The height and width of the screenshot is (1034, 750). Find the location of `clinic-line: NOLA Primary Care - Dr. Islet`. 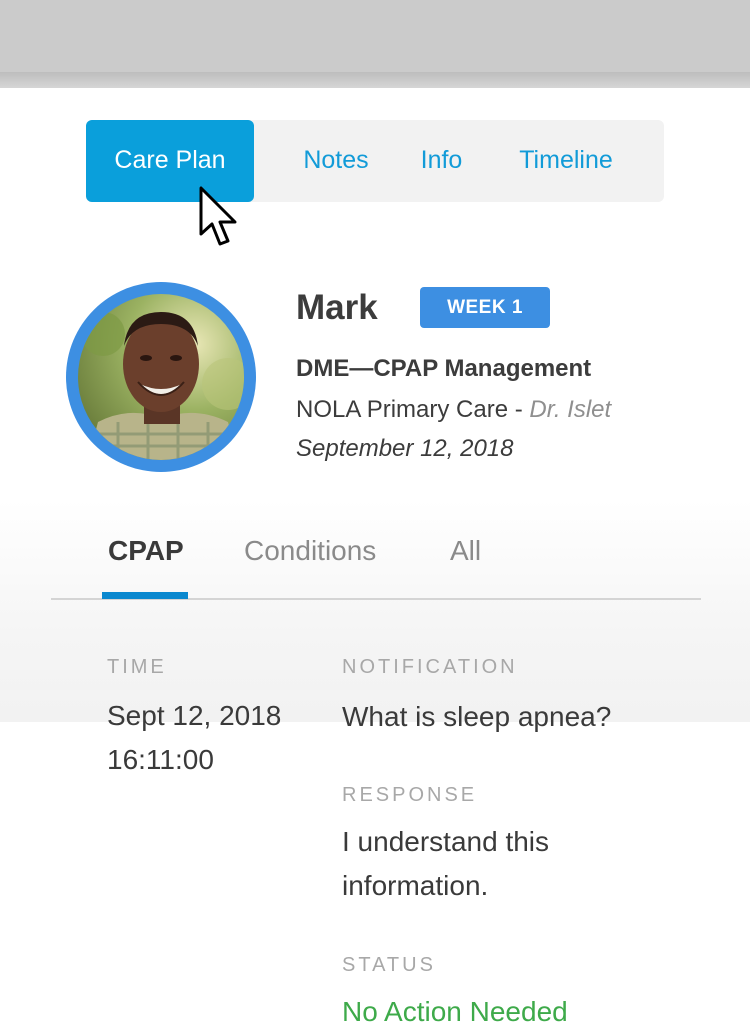

clinic-line: NOLA Primary Care - Dr. Islet is located at coordinates (453, 410).